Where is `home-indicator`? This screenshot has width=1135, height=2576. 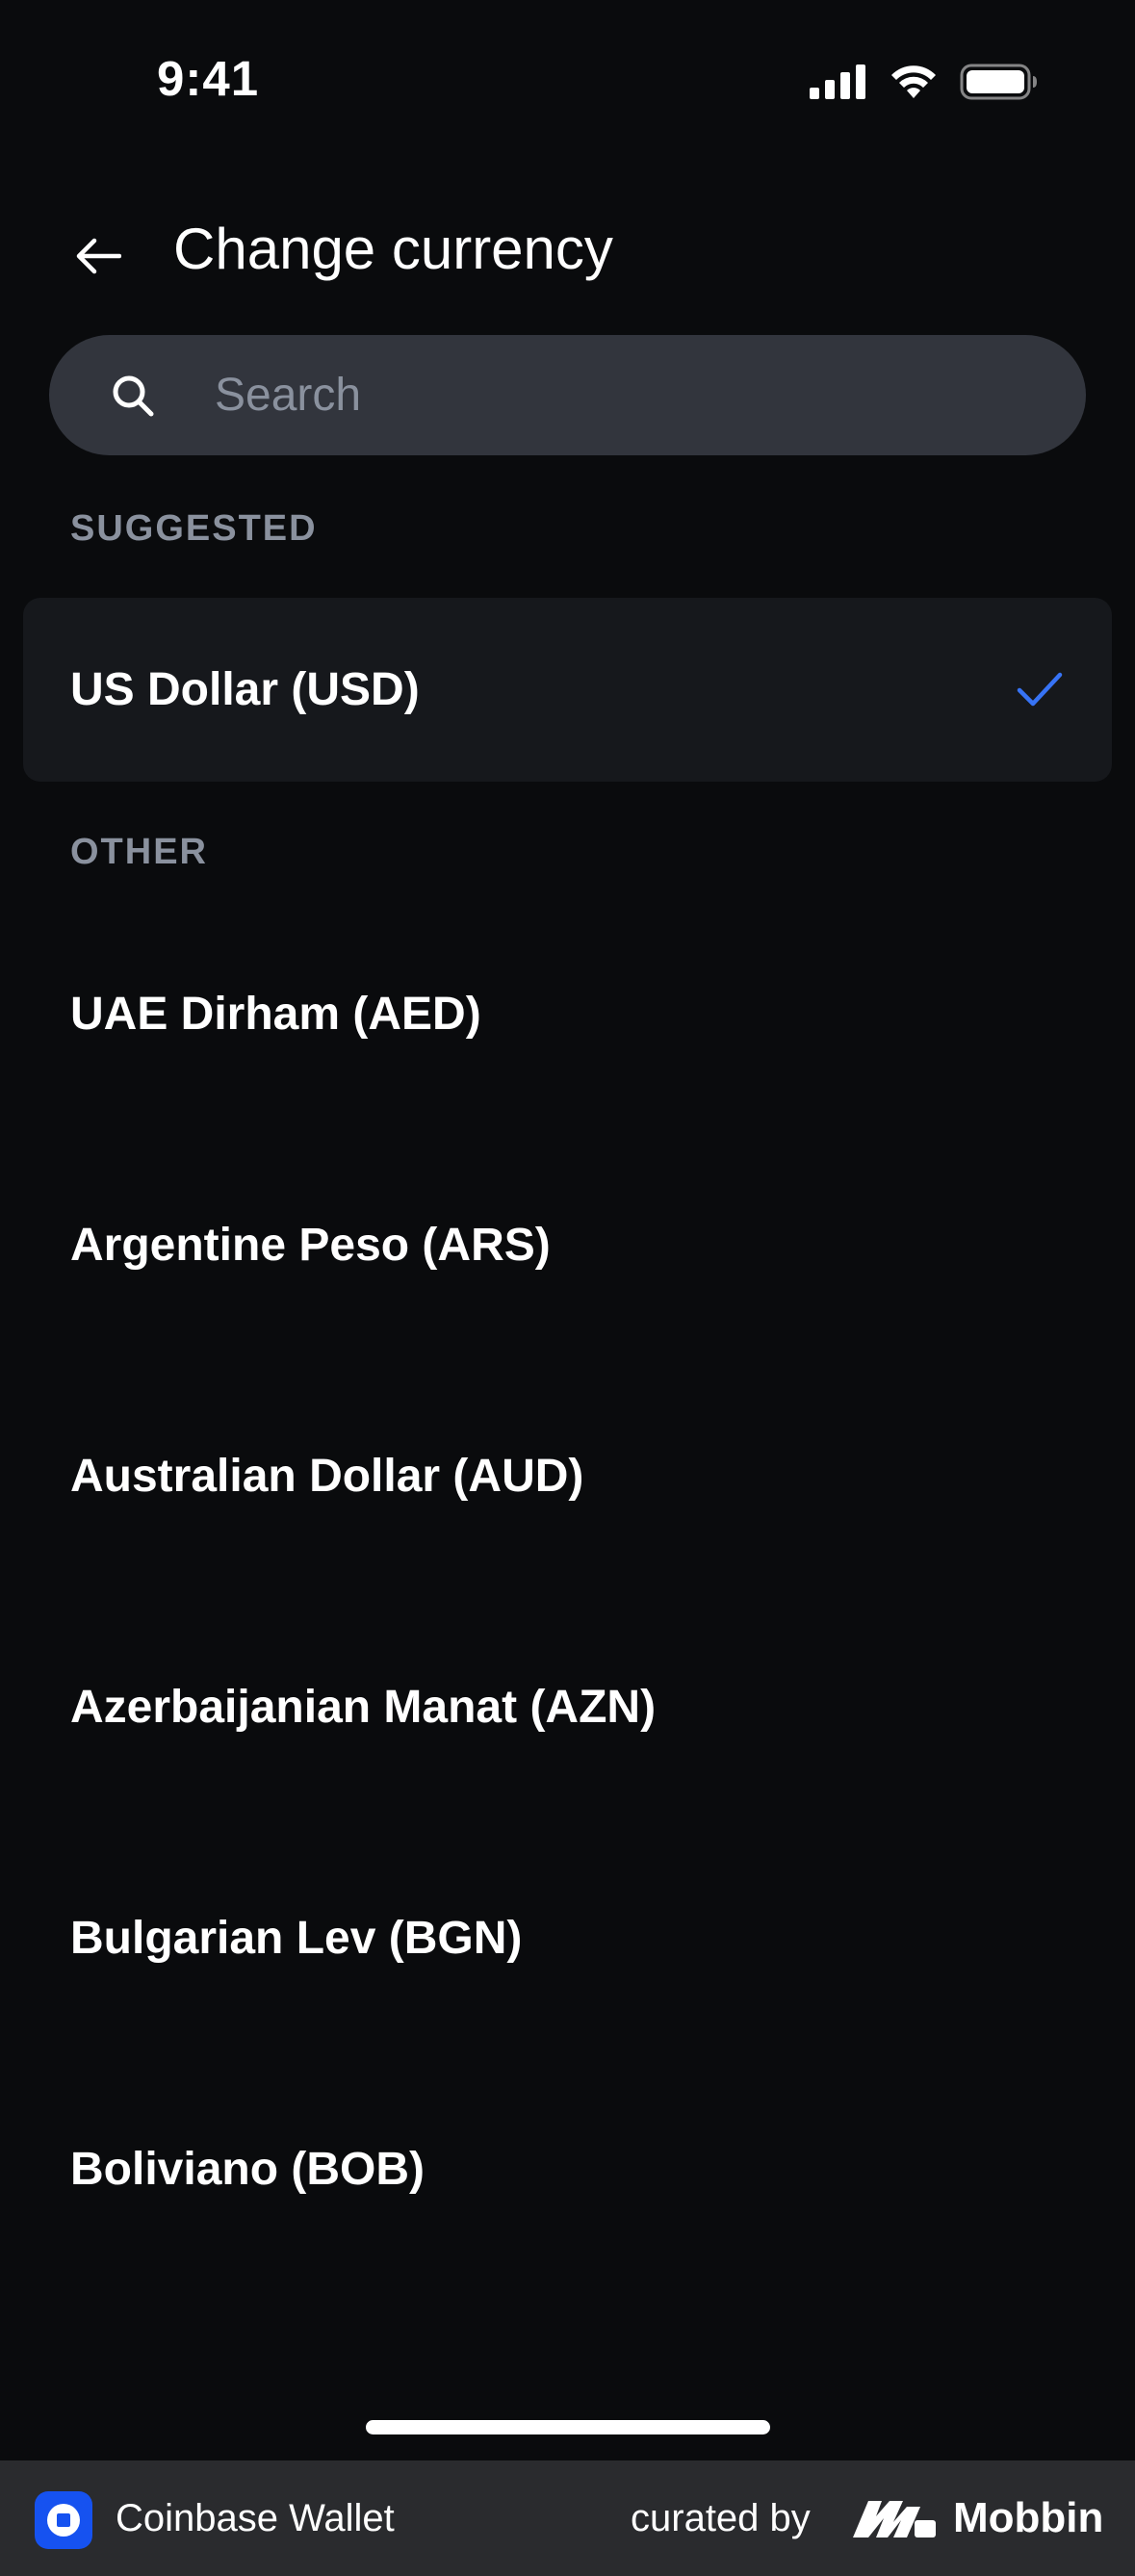
home-indicator is located at coordinates (568, 2427).